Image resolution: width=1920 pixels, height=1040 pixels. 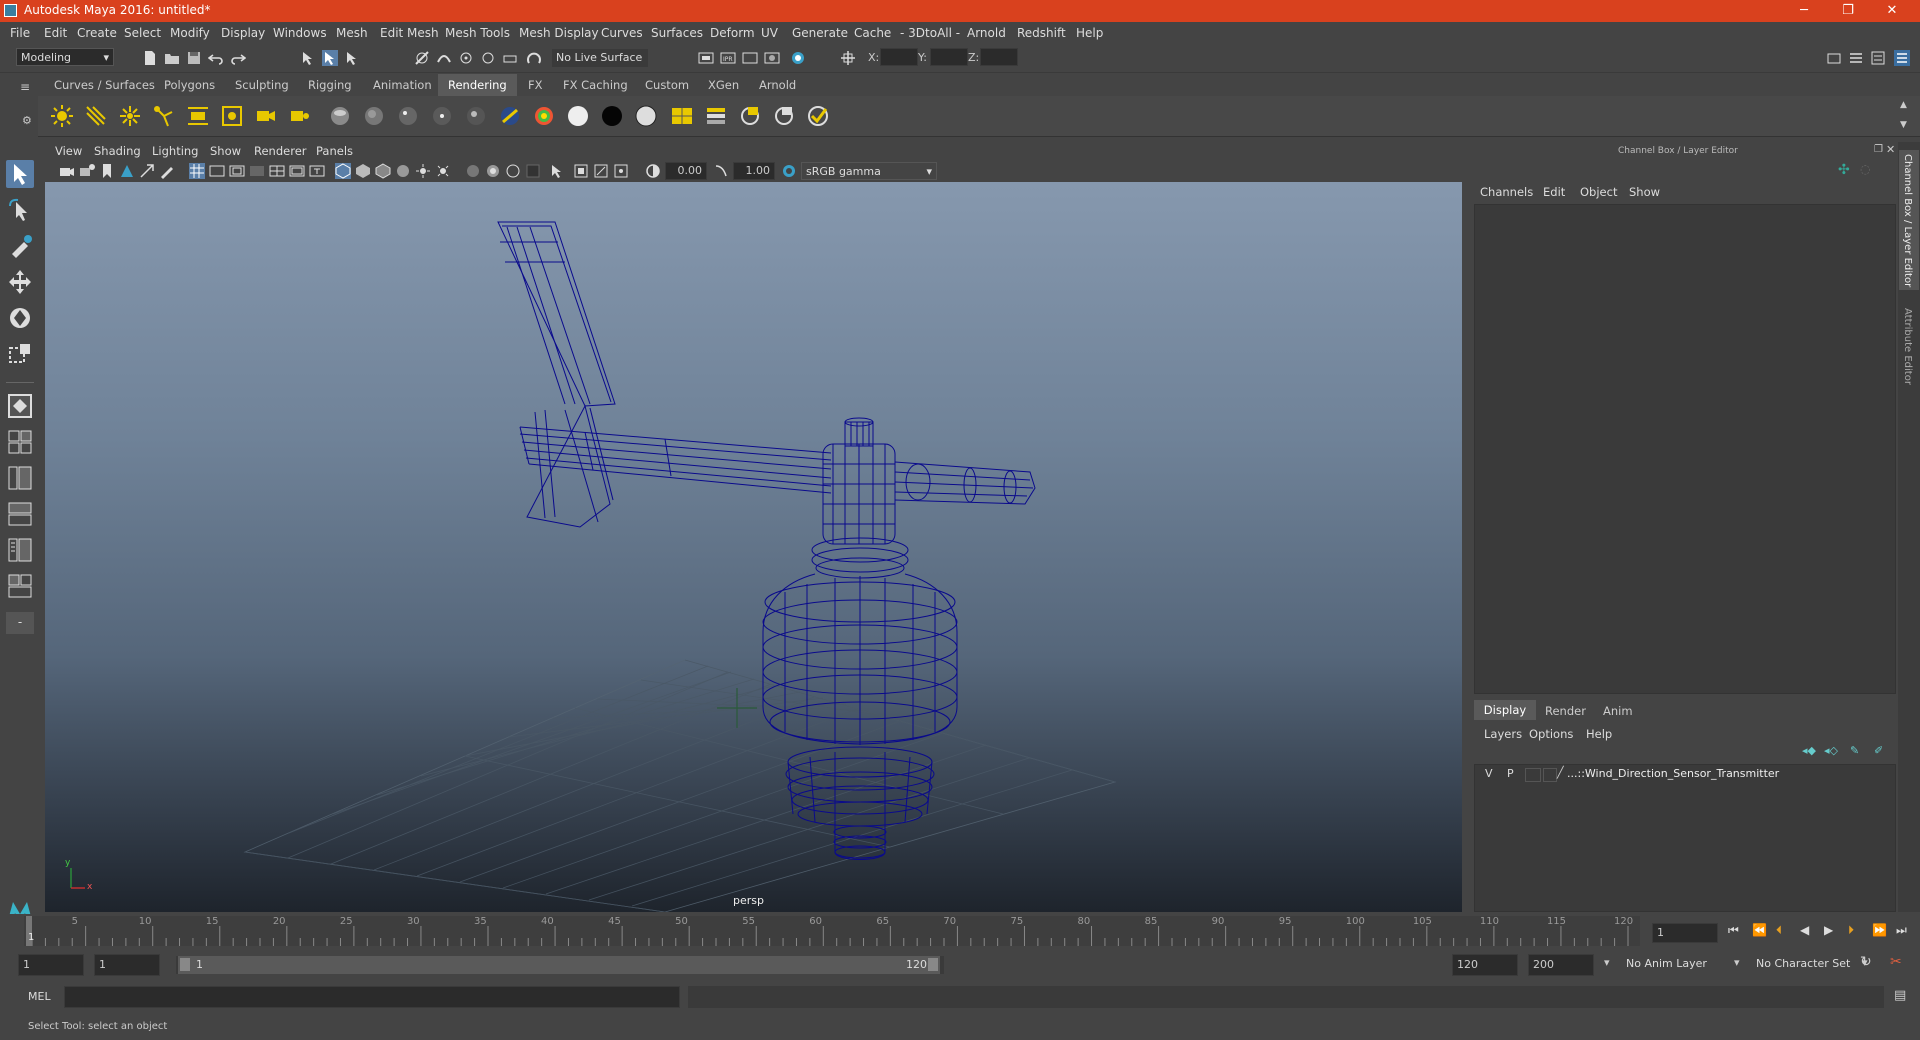 I want to click on grease-pencil-icon, so click(x=167, y=171).